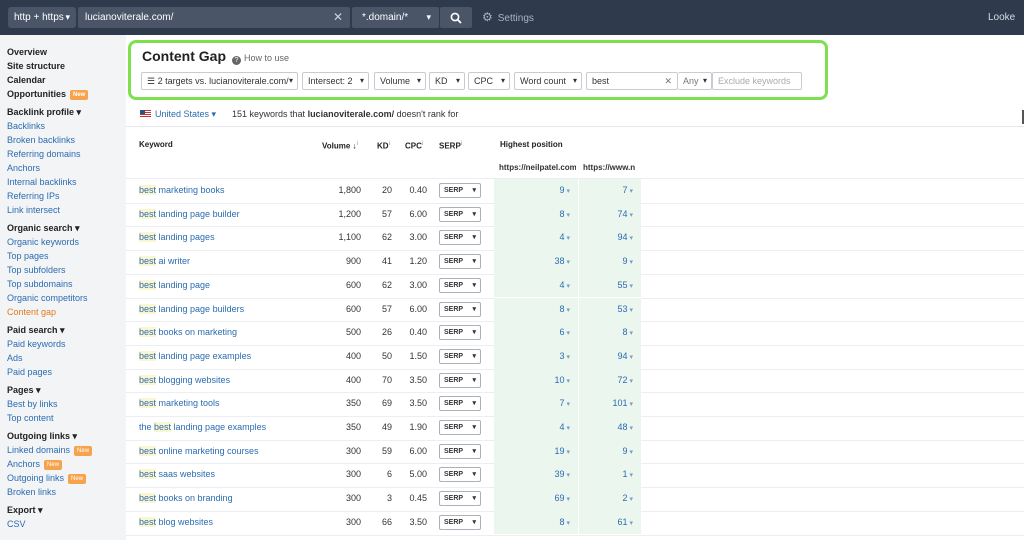 The height and width of the screenshot is (540, 1024). I want to click on targets-filter: ☰ 2 targets vs. lucianoviterale.com/, so click(219, 81).